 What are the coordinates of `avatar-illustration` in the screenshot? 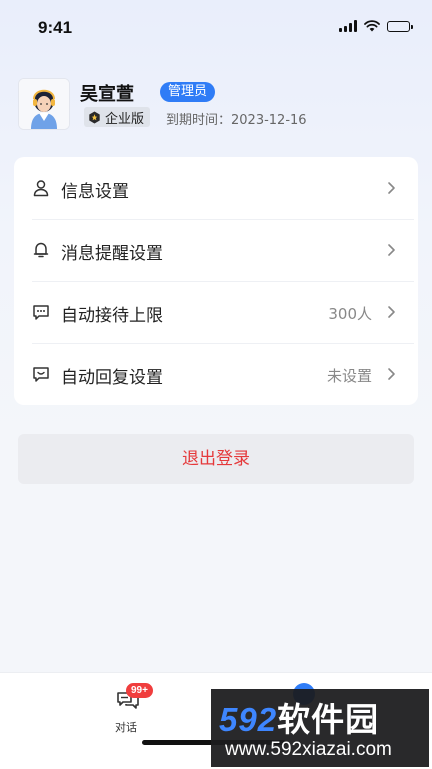 It's located at (44, 104).